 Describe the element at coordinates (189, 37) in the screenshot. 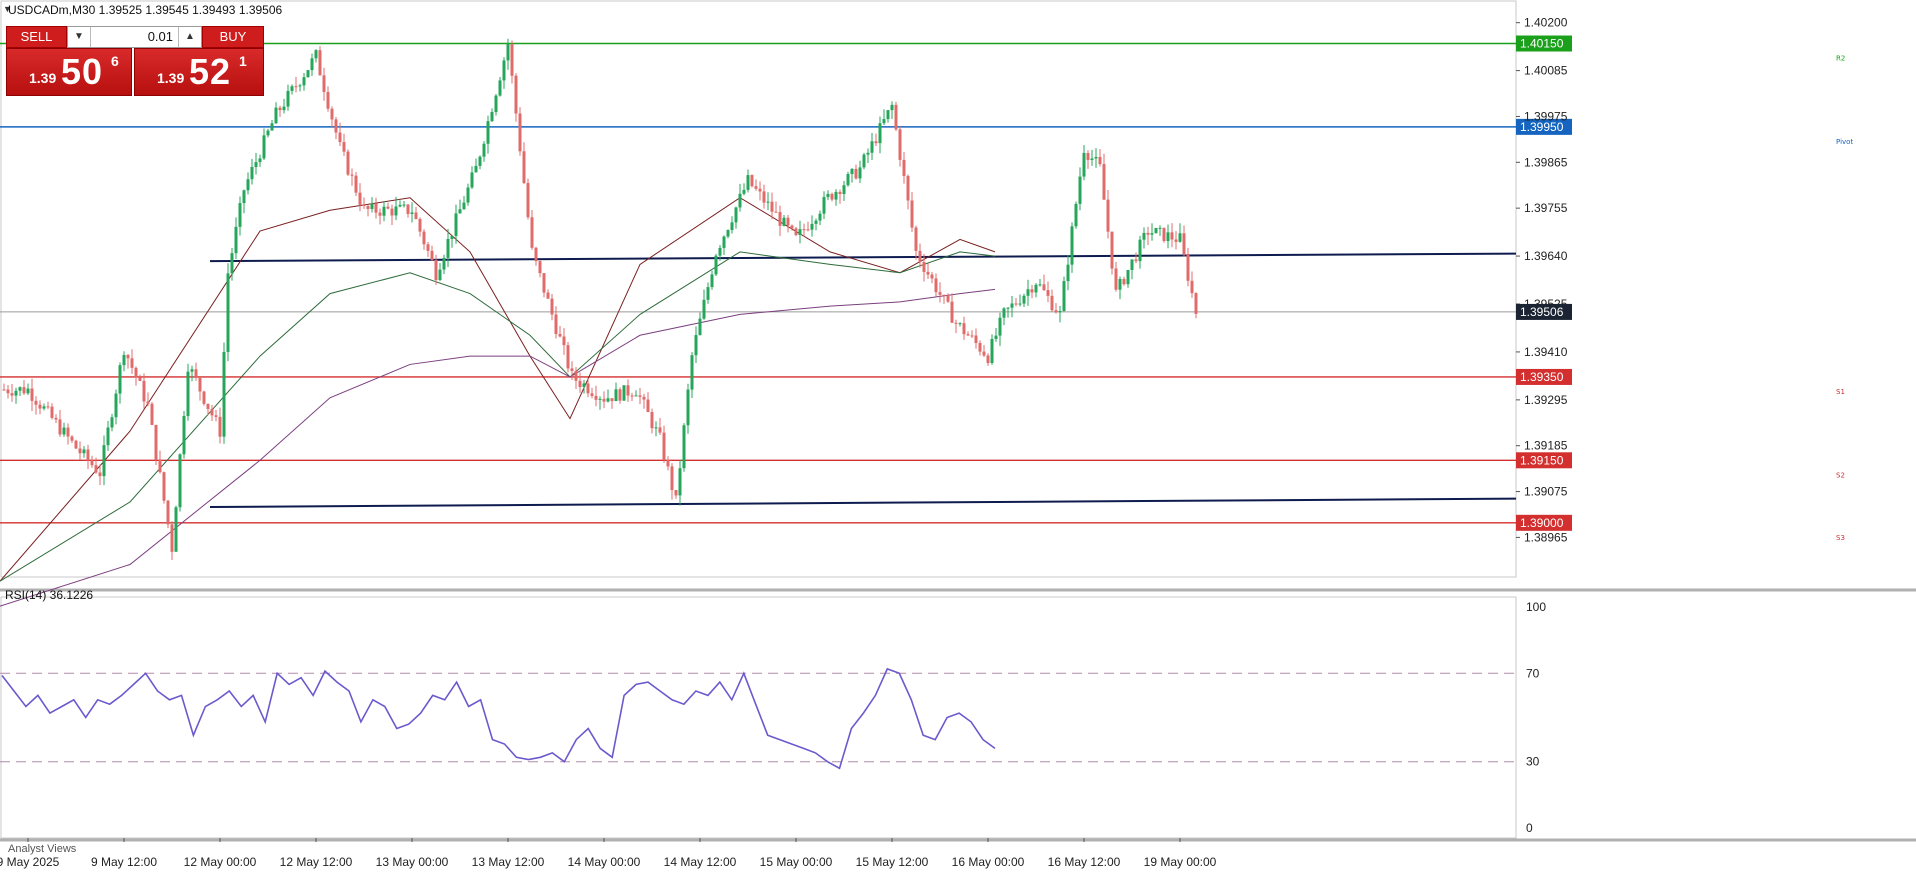

I see `lot-increase-button: ▲` at that location.